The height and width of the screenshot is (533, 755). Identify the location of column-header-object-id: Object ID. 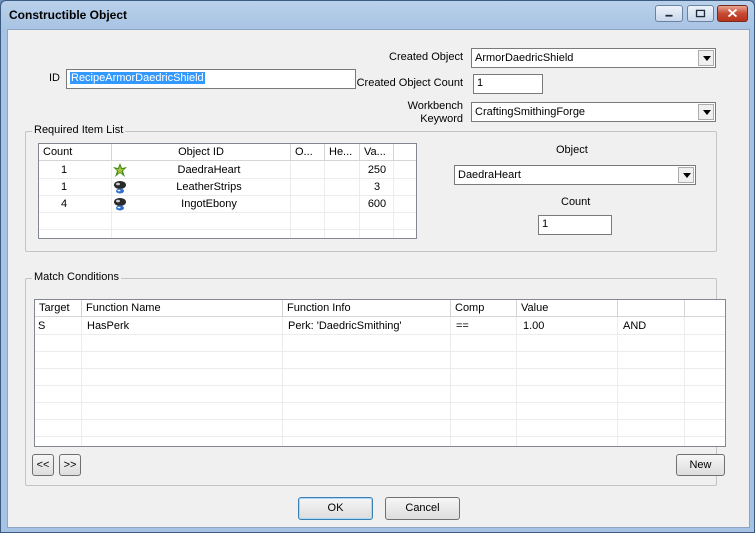
(201, 152).